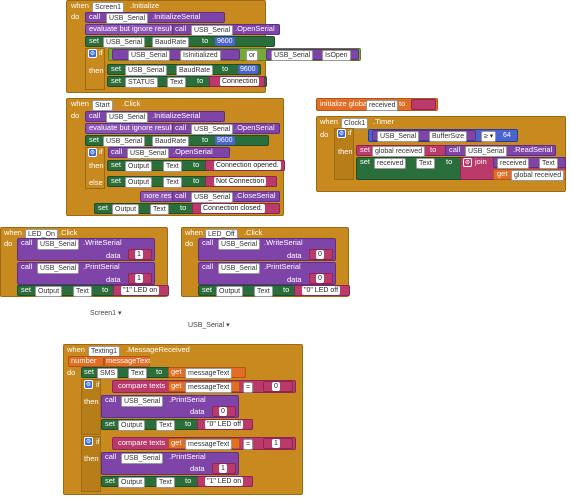 The height and width of the screenshot is (500, 571). I want to click on property-dropdown: BufferSize, so click(448, 136).